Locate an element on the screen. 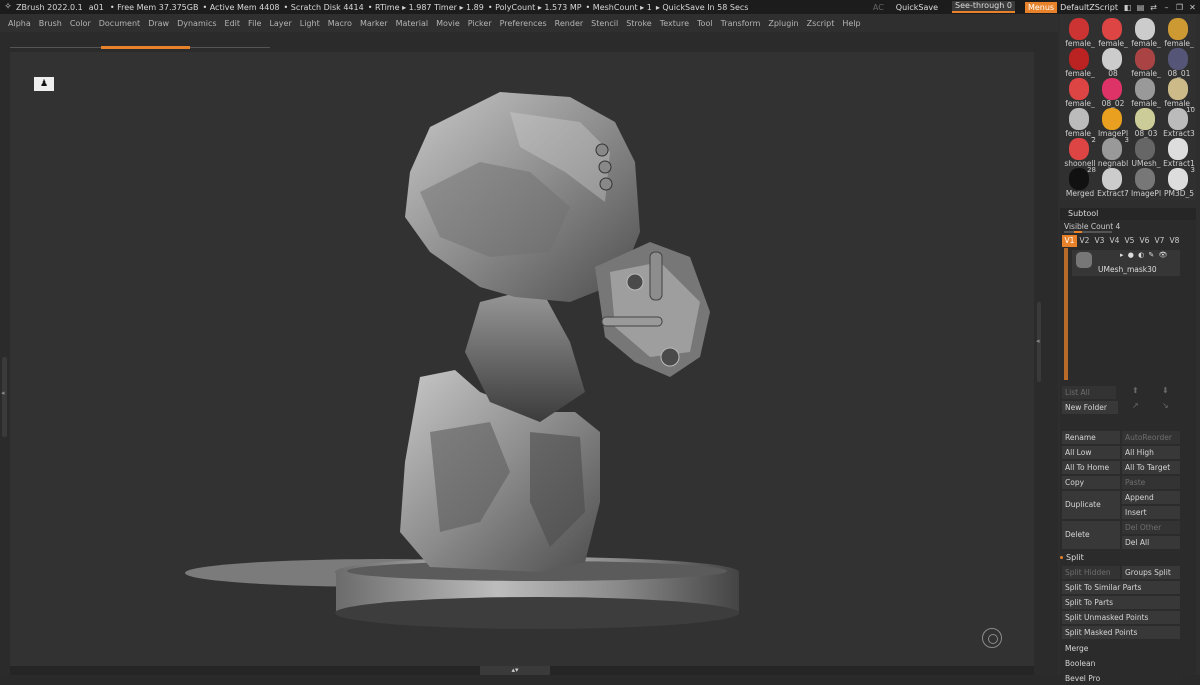 This screenshot has height=685, width=1200. menu-help: Help is located at coordinates (851, 23).